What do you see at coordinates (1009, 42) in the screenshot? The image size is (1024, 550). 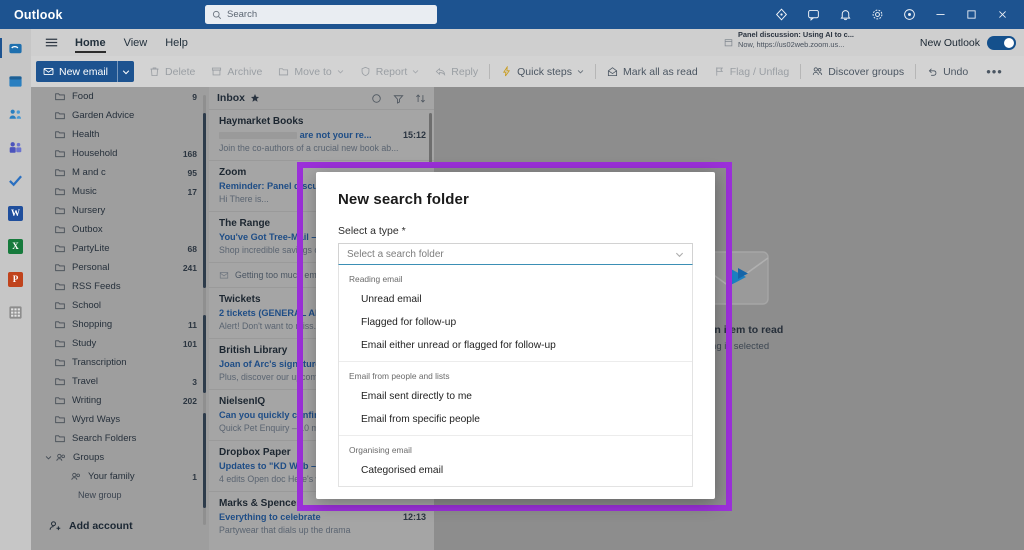 I see `toggle-knob` at bounding box center [1009, 42].